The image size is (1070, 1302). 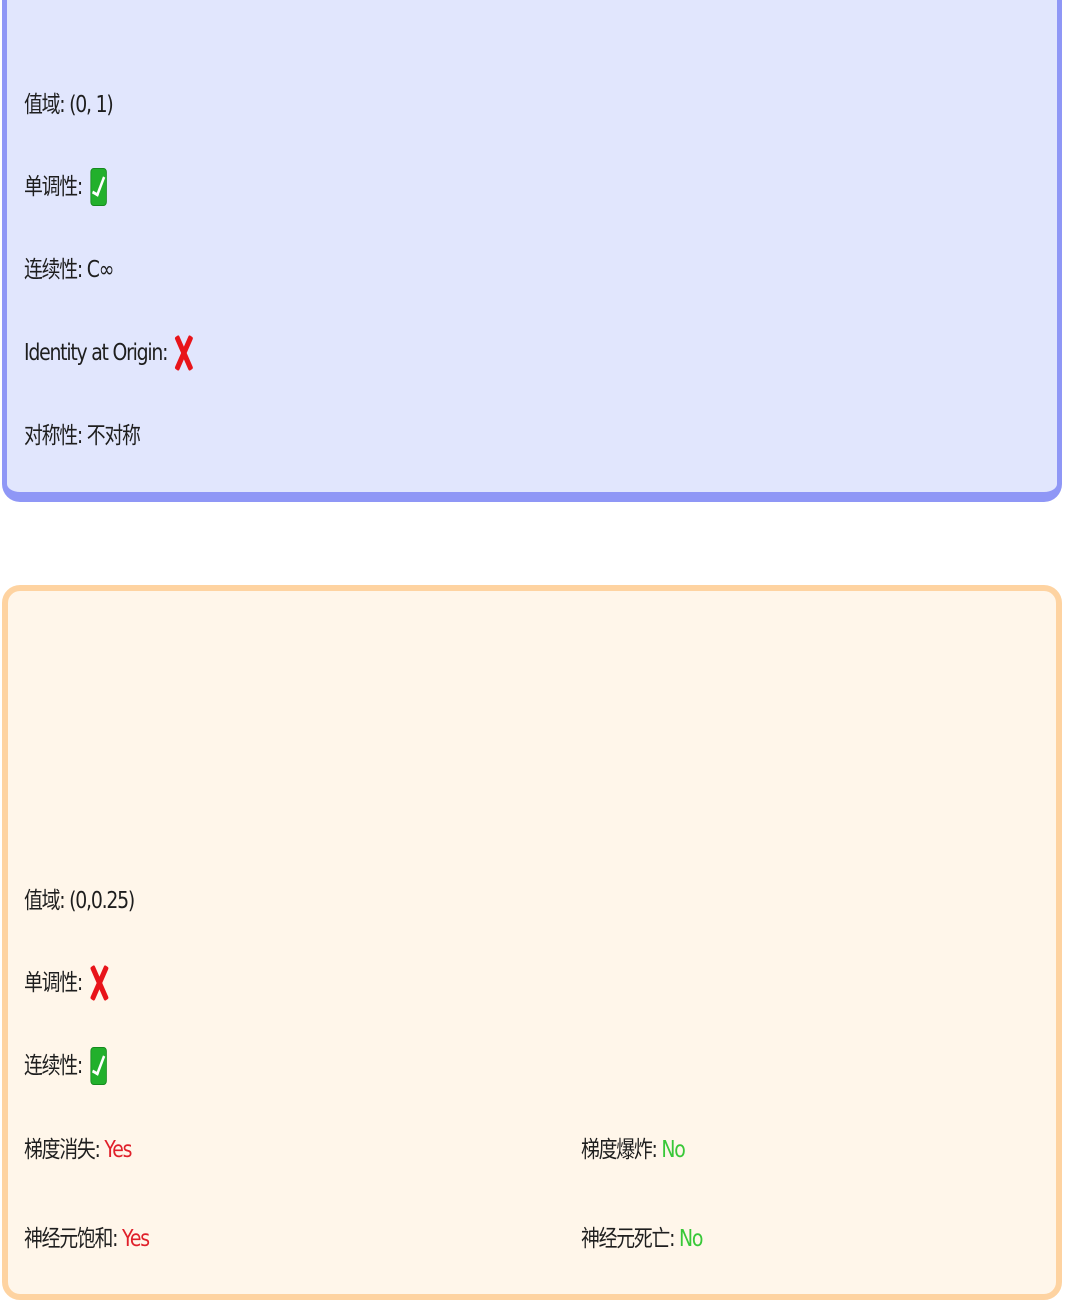 I want to click on neuron-death-label: 神经元死亡:, so click(x=628, y=1238).